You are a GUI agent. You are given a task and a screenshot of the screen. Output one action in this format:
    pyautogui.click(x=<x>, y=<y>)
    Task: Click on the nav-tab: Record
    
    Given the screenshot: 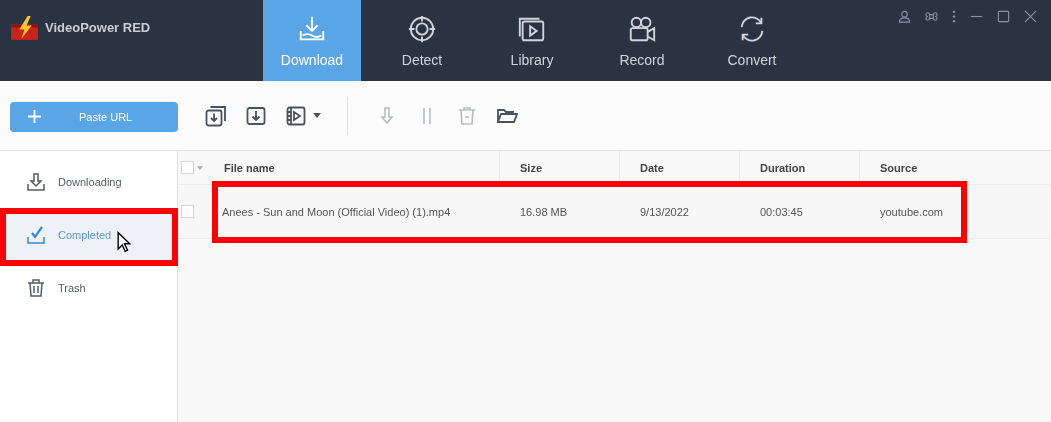 What is the action you would take?
    pyautogui.click(x=642, y=40)
    